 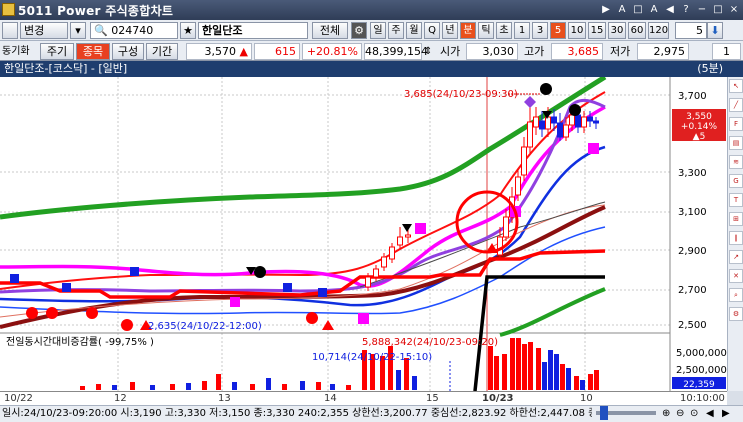 What do you see at coordinates (604, 413) in the screenshot?
I see `zoom-slider-thumb` at bounding box center [604, 413].